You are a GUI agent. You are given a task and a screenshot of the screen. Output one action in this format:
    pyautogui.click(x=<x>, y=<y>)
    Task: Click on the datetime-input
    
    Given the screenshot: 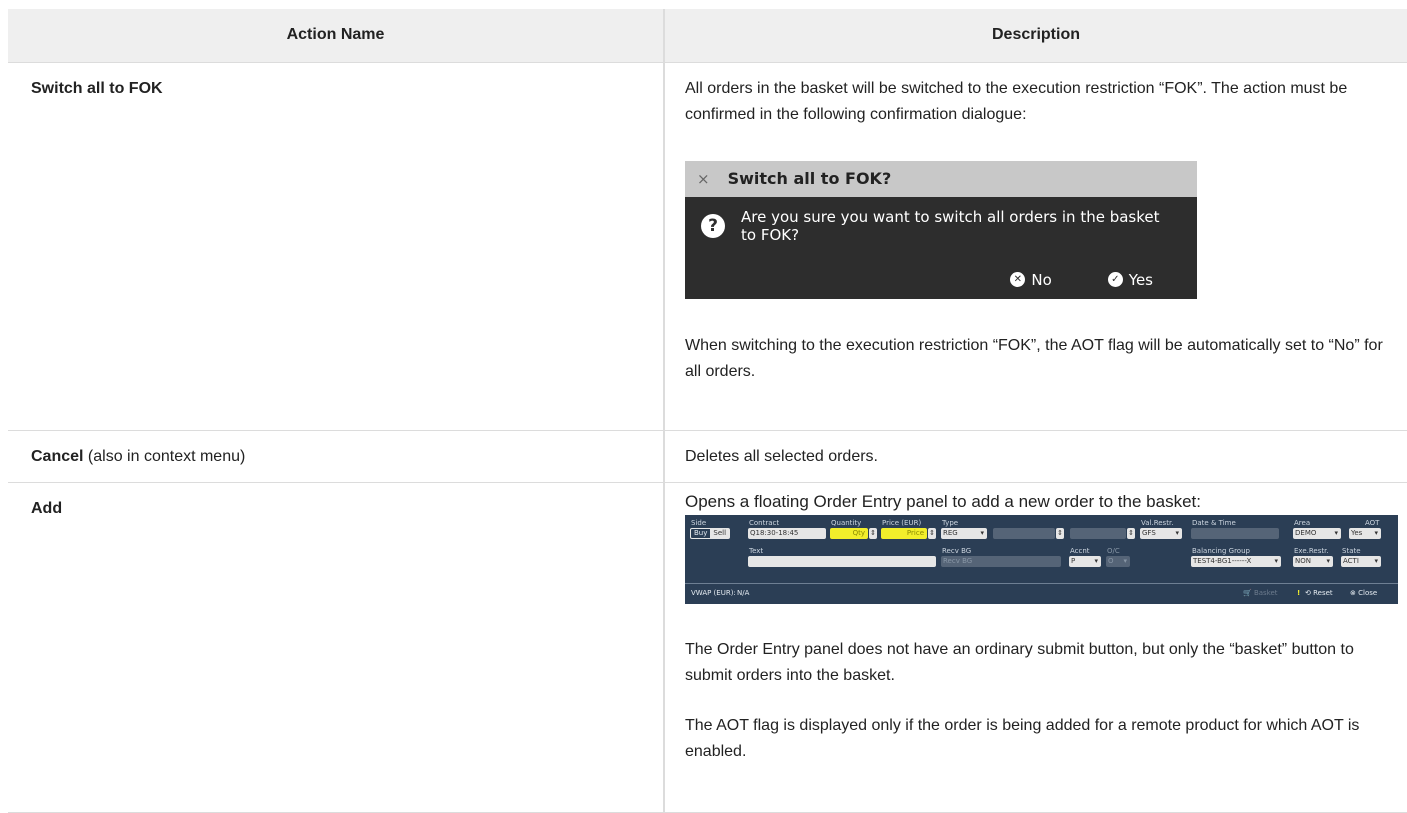 What is the action you would take?
    pyautogui.click(x=1235, y=533)
    